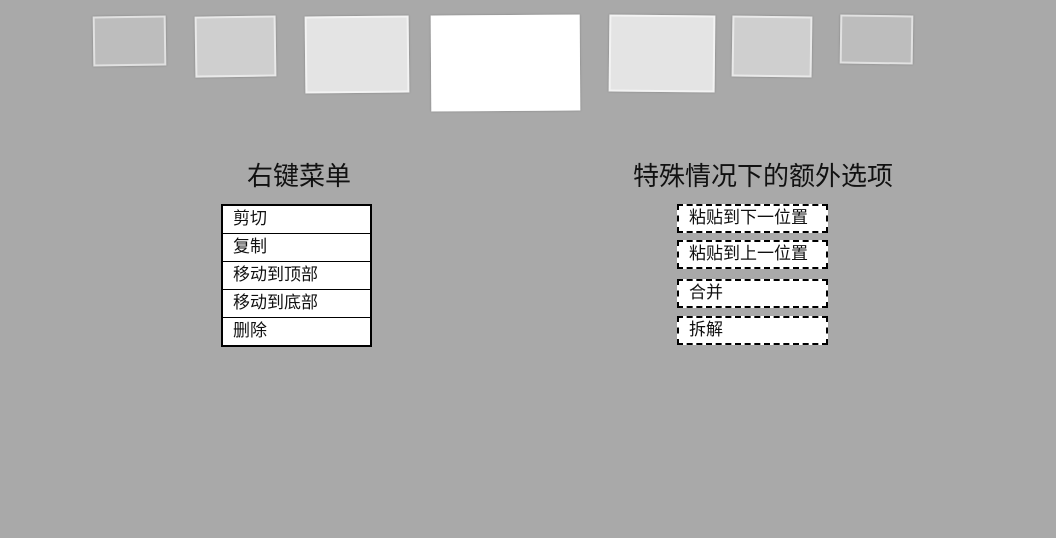 Image resolution: width=1056 pixels, height=538 pixels. What do you see at coordinates (752, 254) in the screenshot?
I see `option-paste-previous: 粘贴到上一位置` at bounding box center [752, 254].